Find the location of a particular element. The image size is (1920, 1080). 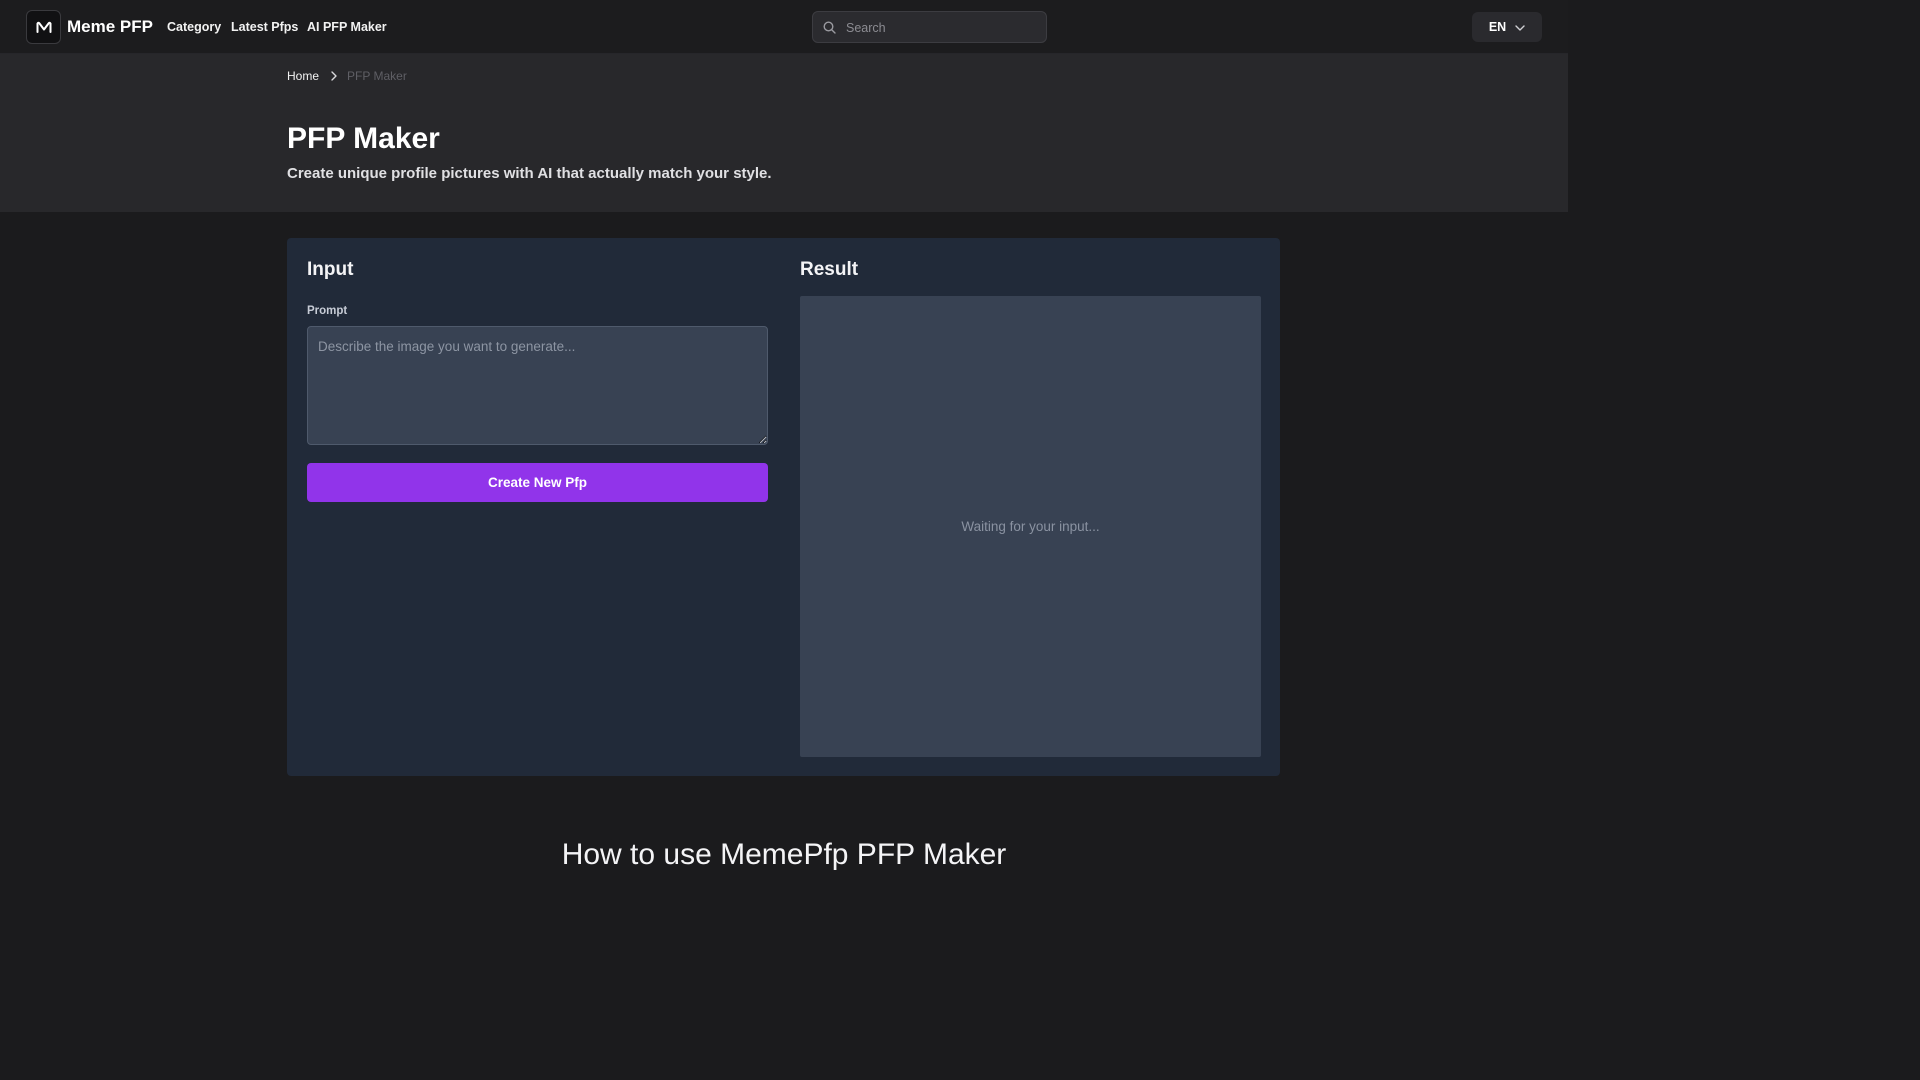

nav-category: Category is located at coordinates (194, 27).